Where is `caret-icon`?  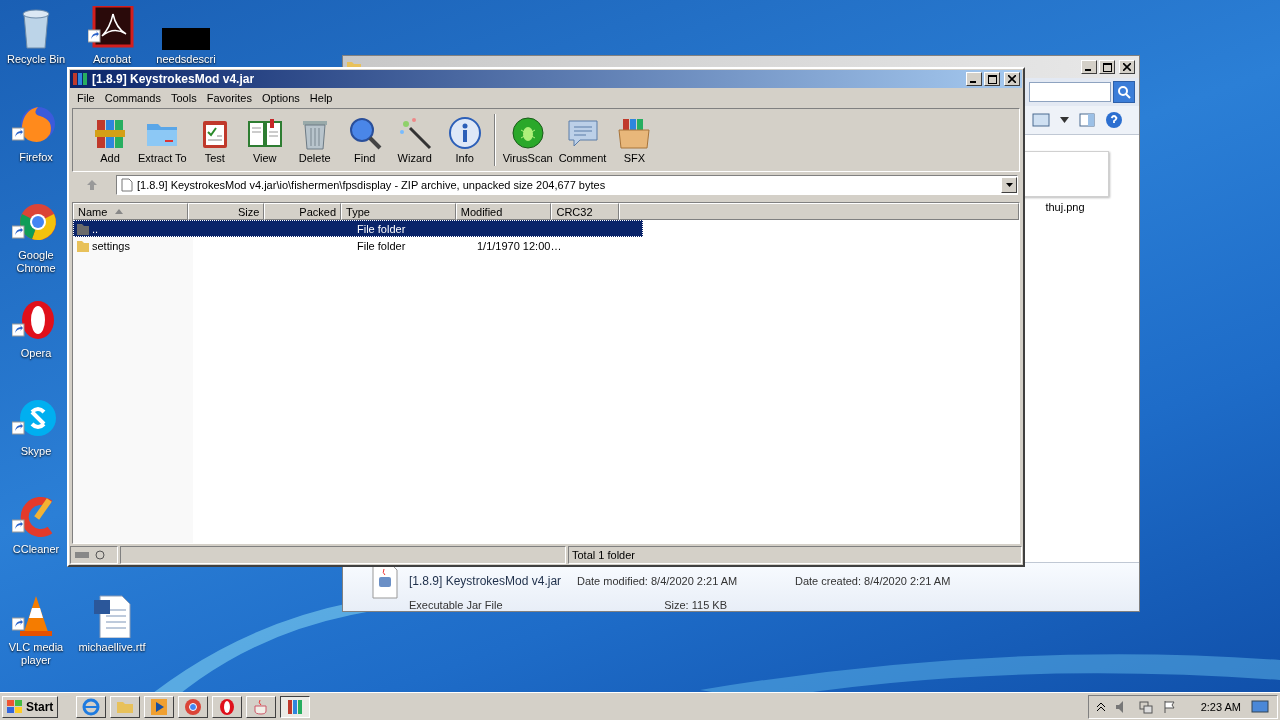 caret-icon is located at coordinates (1009, 185).